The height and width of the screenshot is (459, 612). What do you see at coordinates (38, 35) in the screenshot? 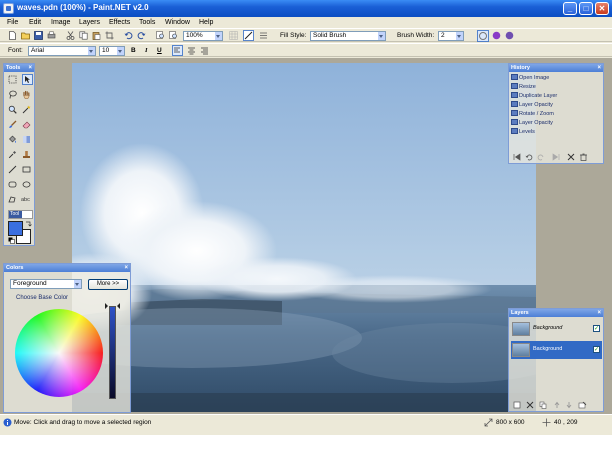
I see `save-icon` at bounding box center [38, 35].